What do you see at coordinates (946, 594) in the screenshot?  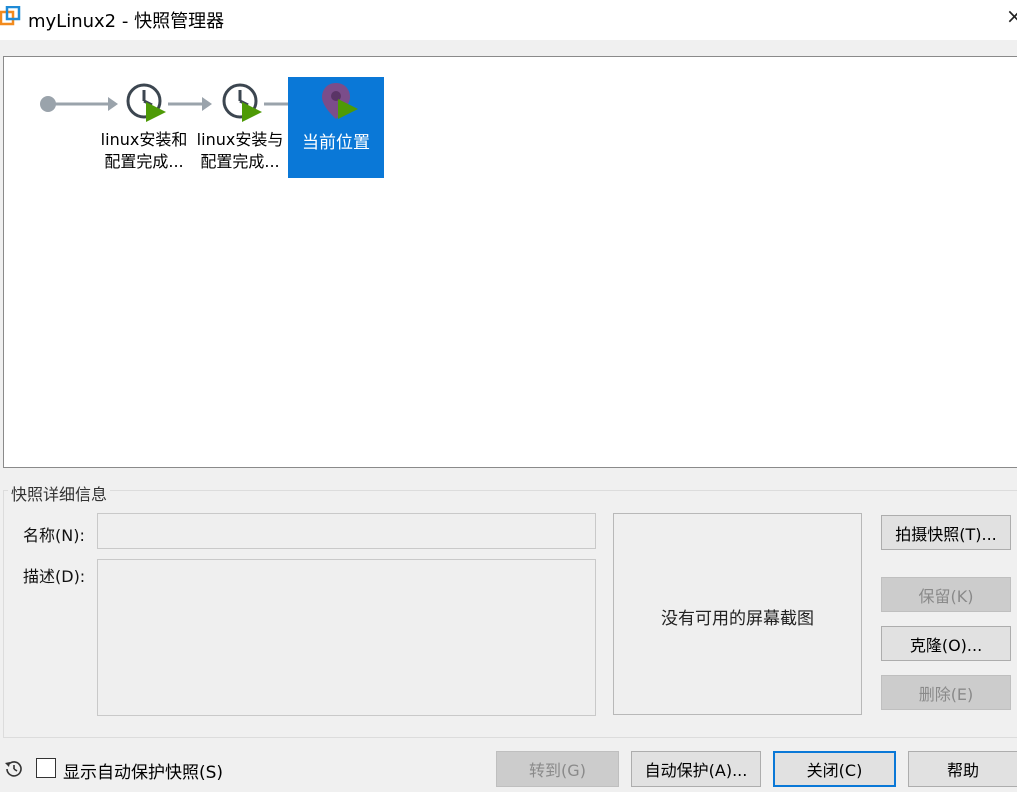 I see `keep-button: 保留(K)` at bounding box center [946, 594].